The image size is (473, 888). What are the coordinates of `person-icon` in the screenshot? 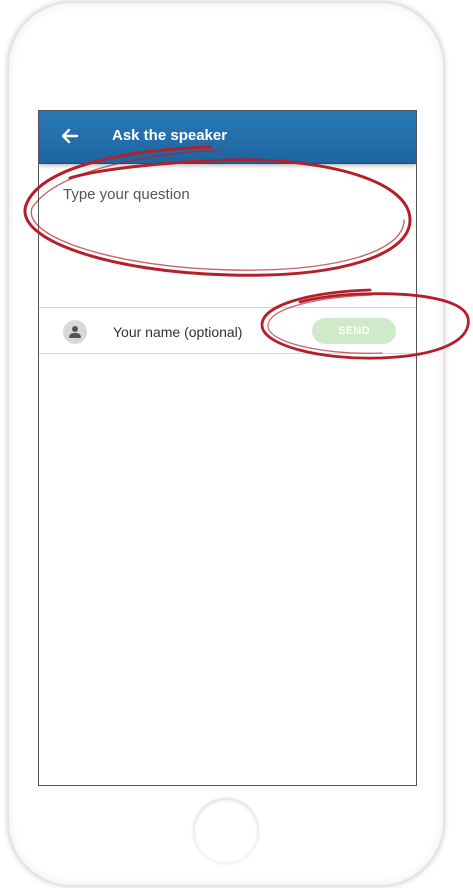 It's located at (75, 332).